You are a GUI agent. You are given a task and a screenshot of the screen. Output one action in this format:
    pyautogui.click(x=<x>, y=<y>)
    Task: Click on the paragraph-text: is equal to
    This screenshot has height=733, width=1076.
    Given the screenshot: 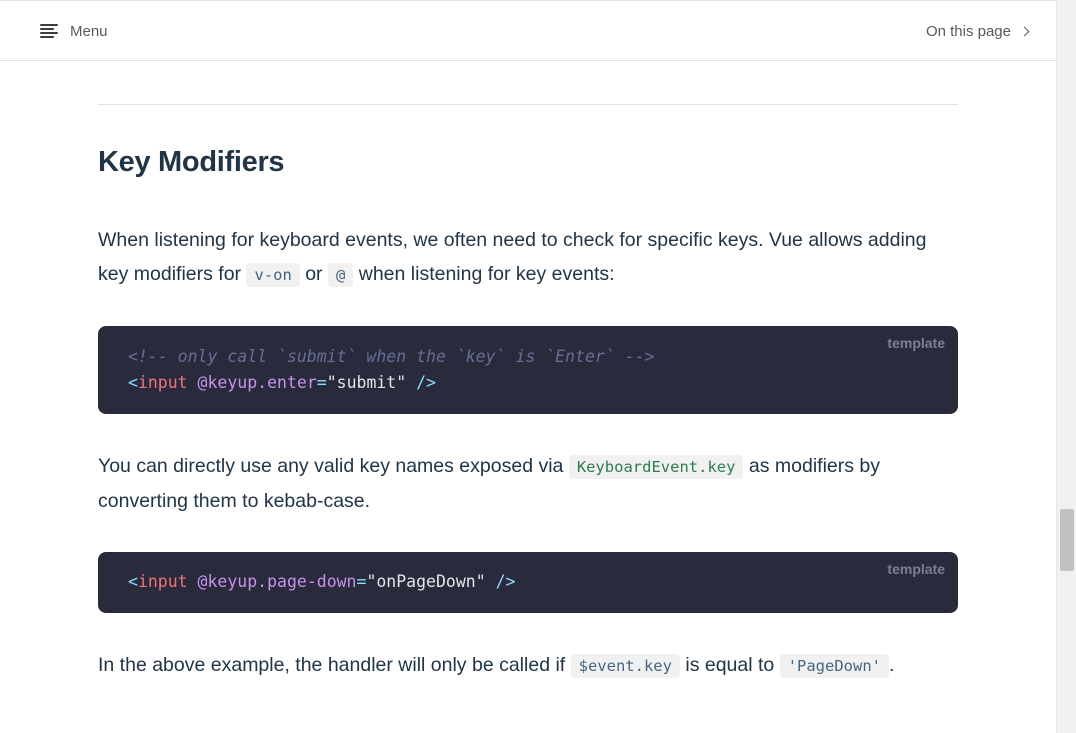 What is the action you would take?
    pyautogui.click(x=729, y=665)
    